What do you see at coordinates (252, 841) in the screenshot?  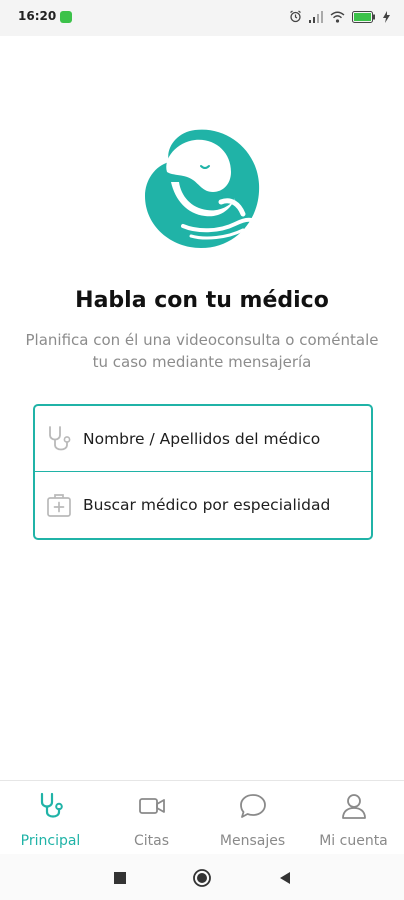 I see `tab-mensajes-label: Mensajes` at bounding box center [252, 841].